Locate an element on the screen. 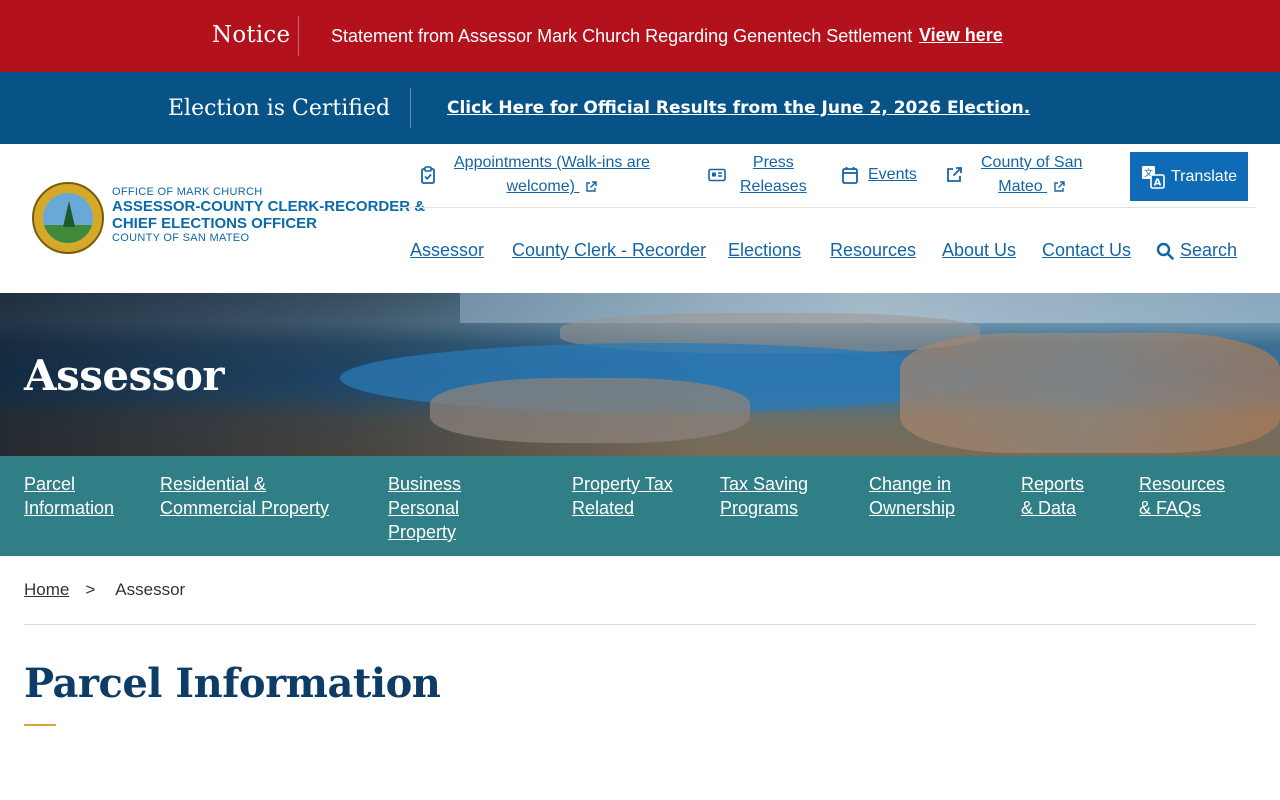 The height and width of the screenshot is (800, 1280). subnav-label-line: Information is located at coordinates (69, 508).